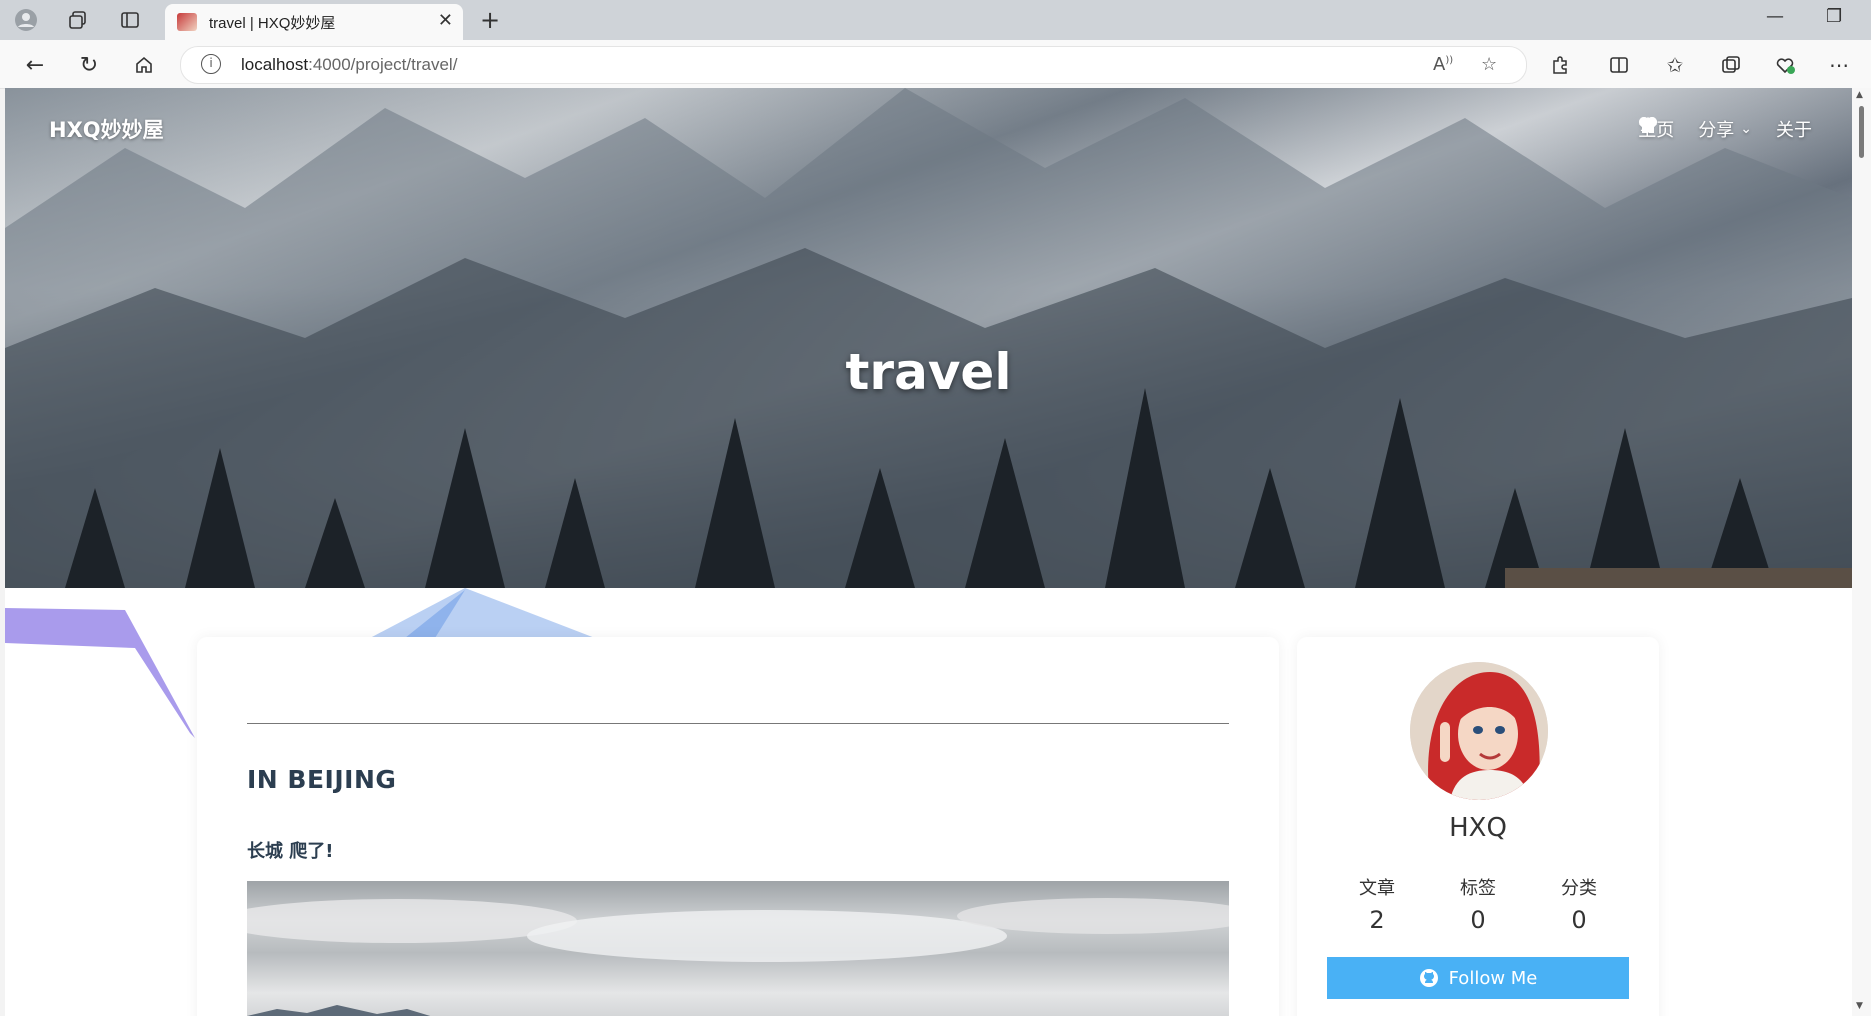 The width and height of the screenshot is (1871, 1016). I want to click on profile-card: HXQ 文章 2 标签 0 分类 0 Follow Me, so click(1478, 826).